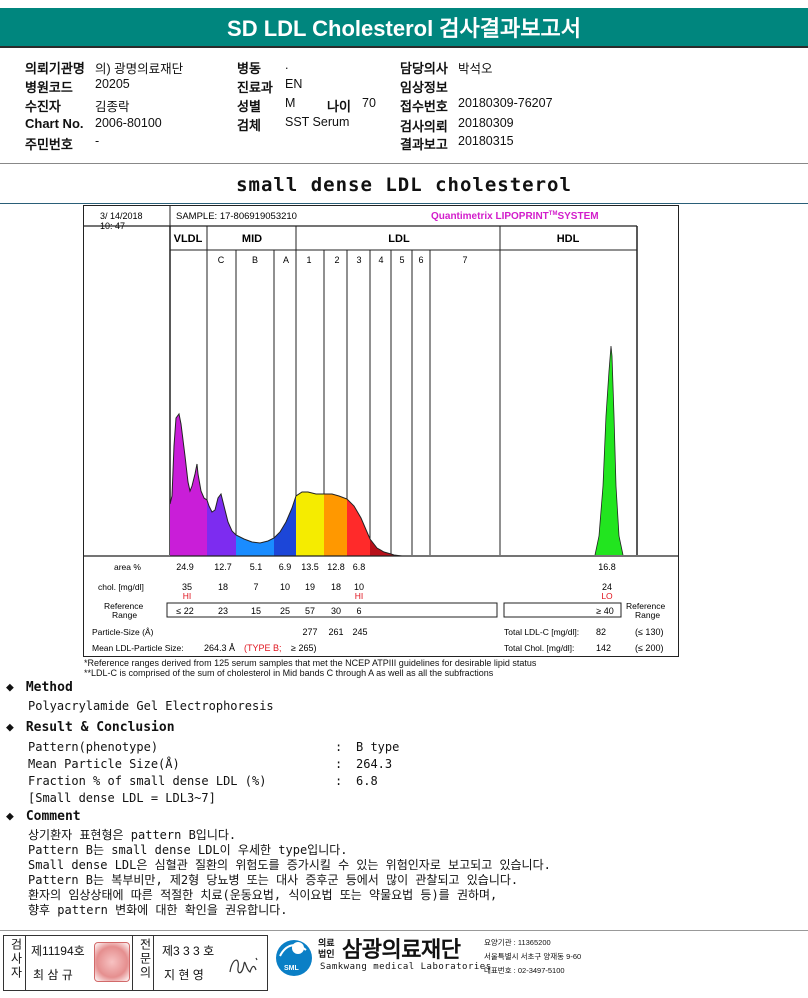 The height and width of the screenshot is (998, 808). What do you see at coordinates (486, 123) in the screenshot?
I see `info-value: 20180309` at bounding box center [486, 123].